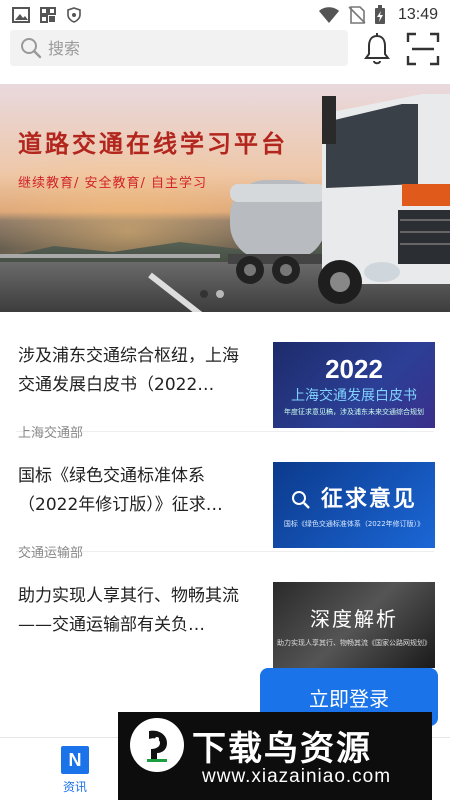 Image resolution: width=450 pixels, height=800 pixels. I want to click on watermark-url: www.xiazainiao.com, so click(297, 776).